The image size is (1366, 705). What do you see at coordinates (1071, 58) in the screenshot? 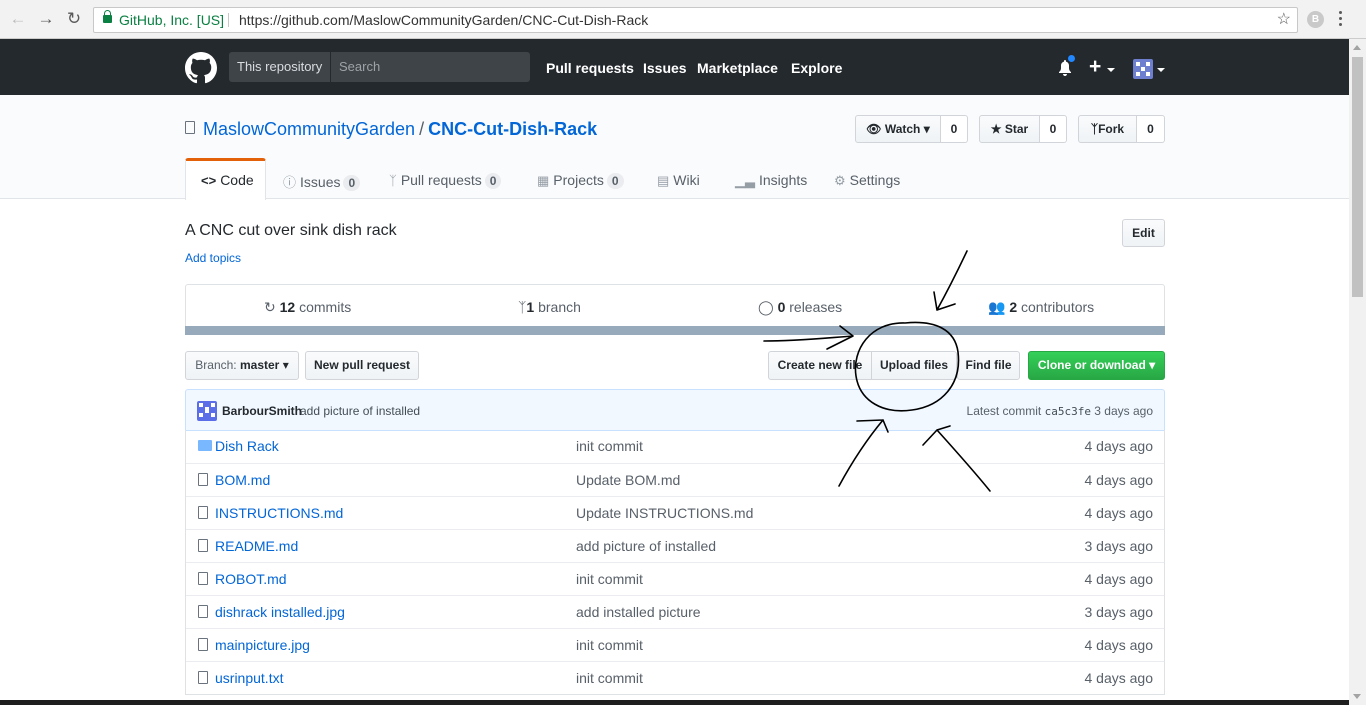
I see `notification-dot-icon` at bounding box center [1071, 58].